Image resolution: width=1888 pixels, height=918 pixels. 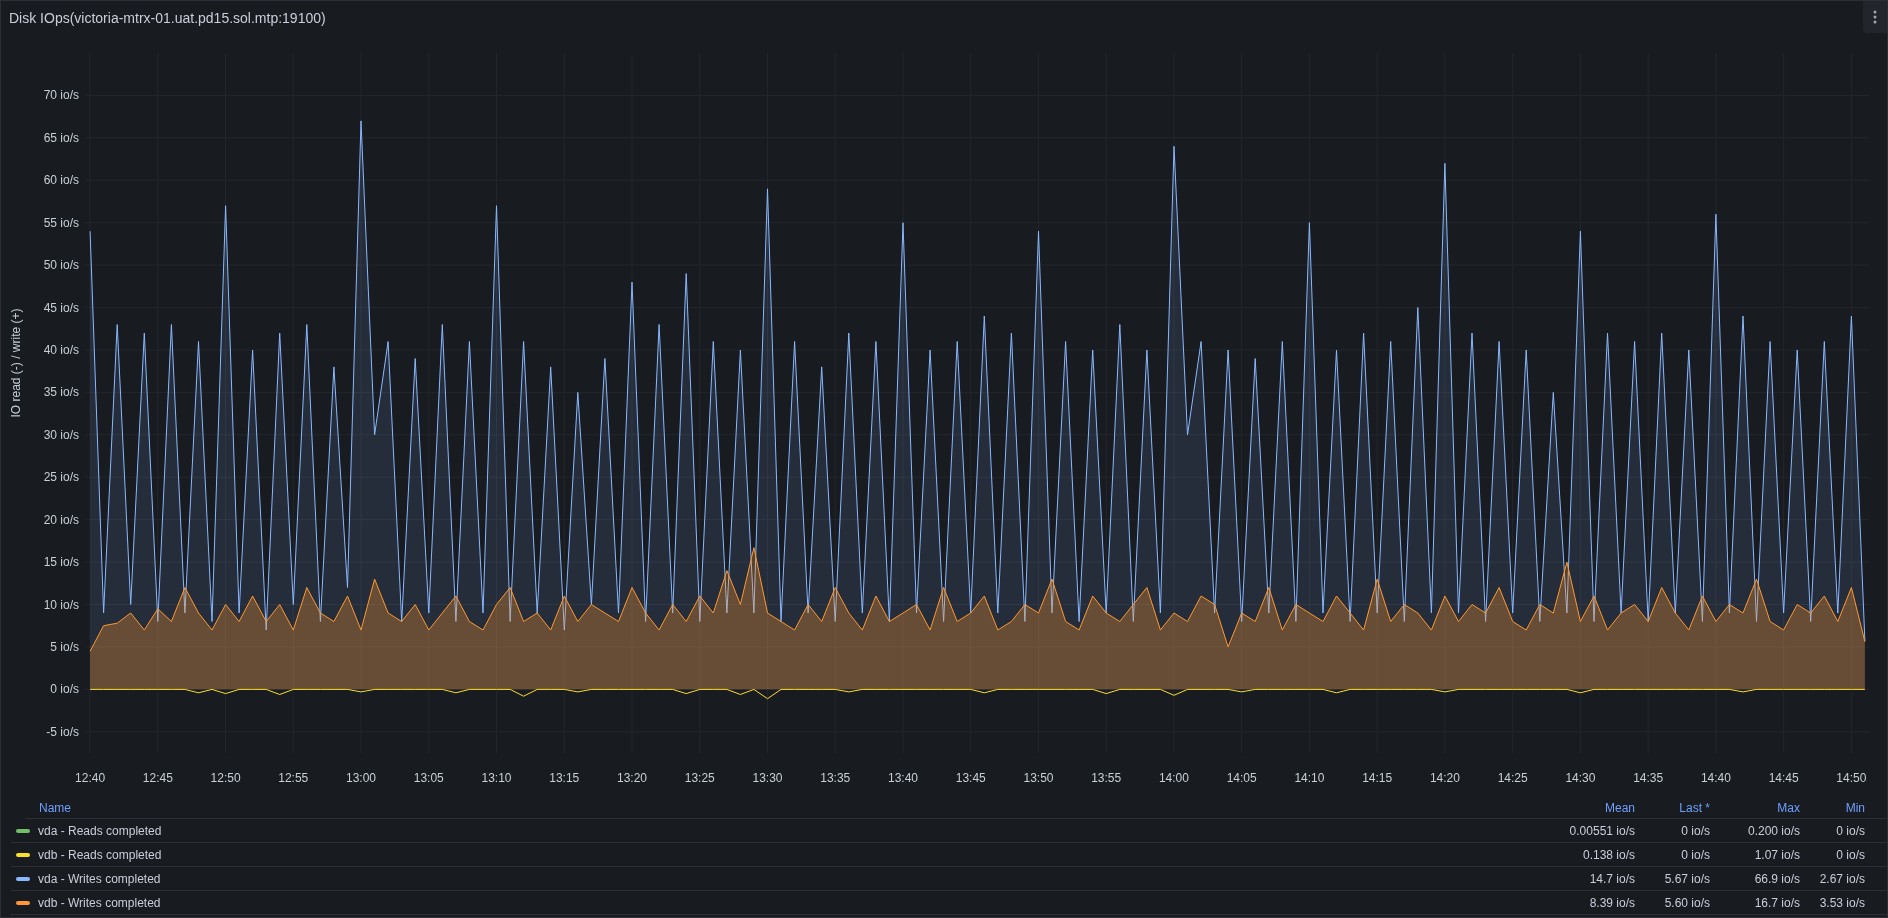 What do you see at coordinates (770, 807) in the screenshot?
I see `column-header: Name` at bounding box center [770, 807].